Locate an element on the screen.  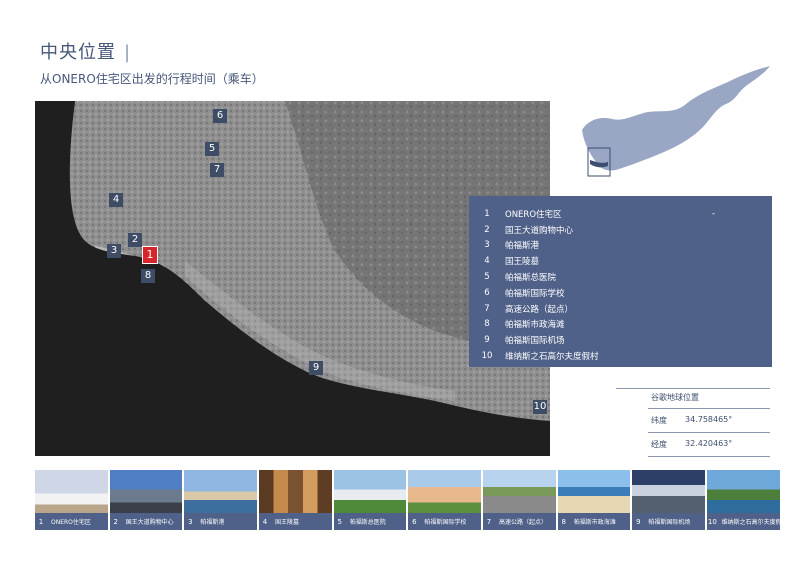
thumbnail-card: 9 帕福斯国际机场 is located at coordinates (669, 500).